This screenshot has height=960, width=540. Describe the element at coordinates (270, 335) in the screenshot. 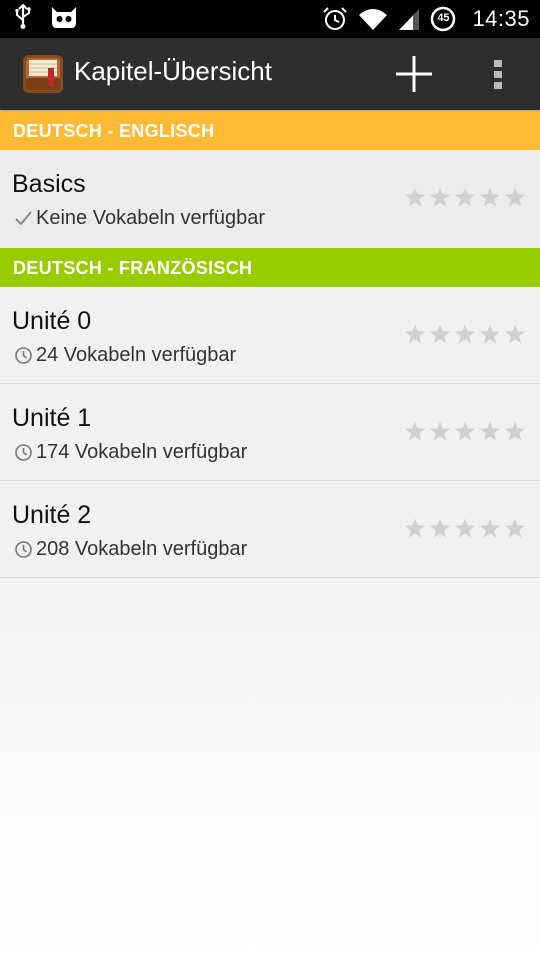

I see `list-item: Unité 0 24 Vokabeln verfügbar` at that location.